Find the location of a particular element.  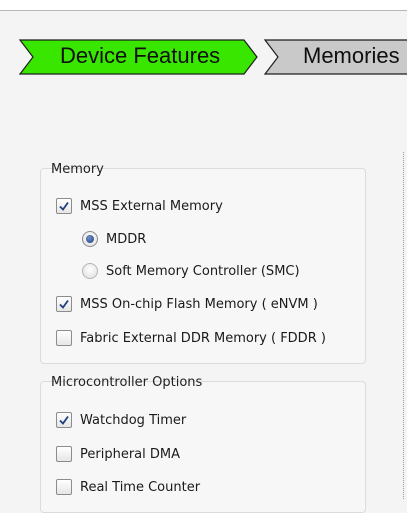

peripheral-dma-option: Peripheral DMA is located at coordinates (118, 454).